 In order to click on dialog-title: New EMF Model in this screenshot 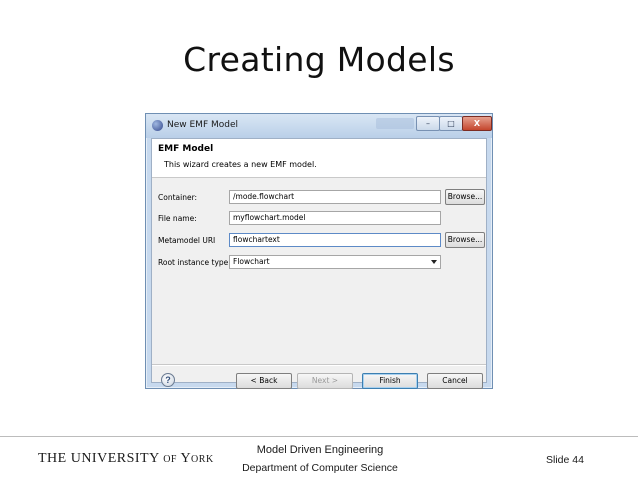, I will do `click(203, 125)`.